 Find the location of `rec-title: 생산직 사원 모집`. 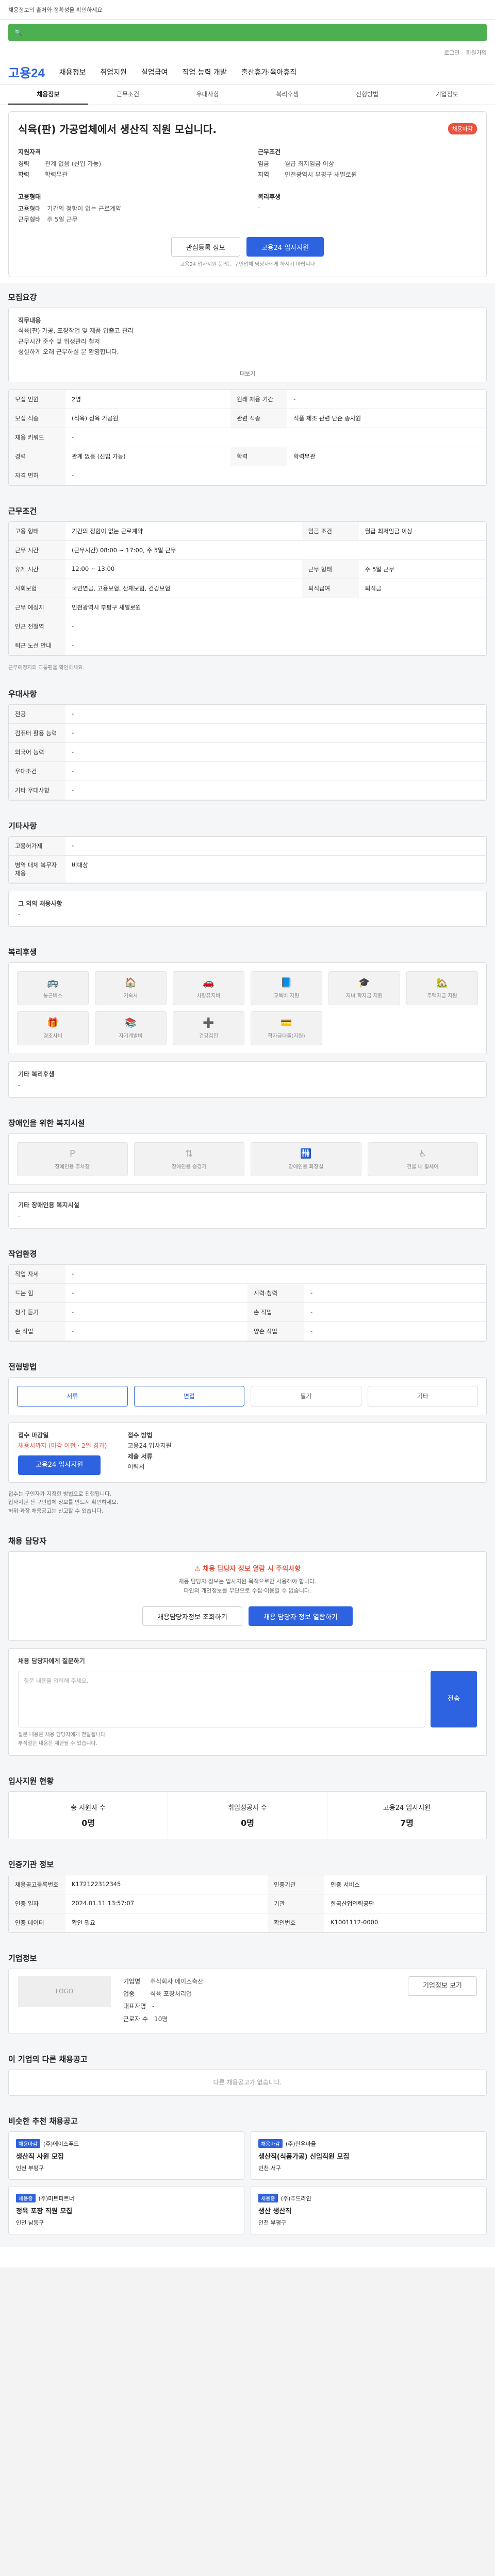

rec-title: 생산직 사원 모집 is located at coordinates (40, 2157).